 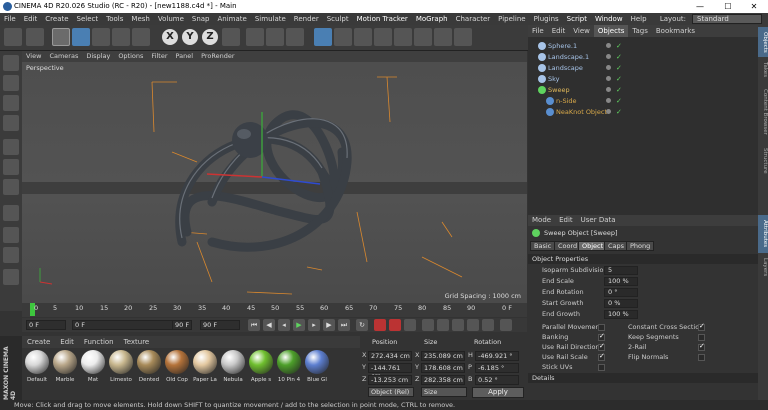 What do you see at coordinates (701, 357) in the screenshot?
I see `flip-normals-checkbox` at bounding box center [701, 357].